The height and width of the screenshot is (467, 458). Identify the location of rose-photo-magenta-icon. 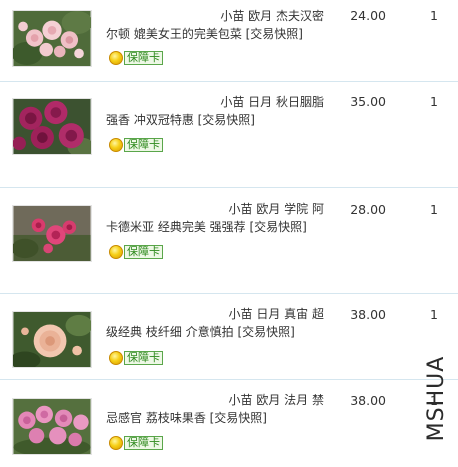
(52, 126).